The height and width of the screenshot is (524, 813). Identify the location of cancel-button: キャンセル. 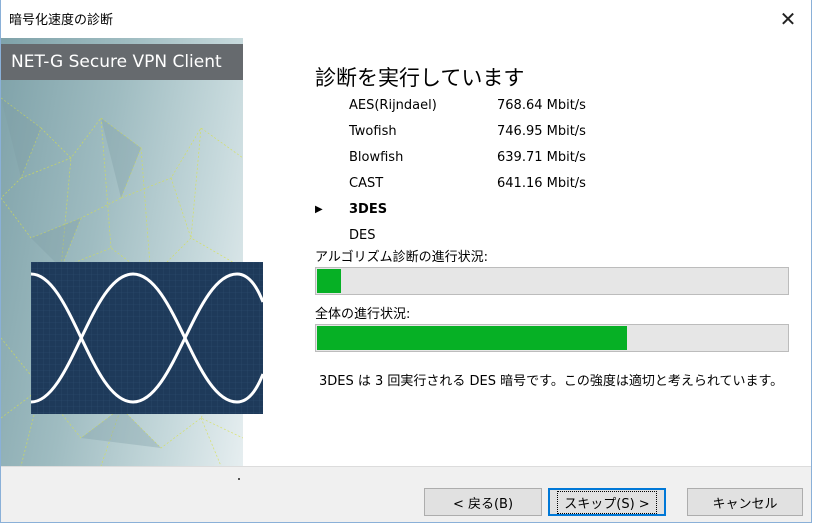
(745, 502).